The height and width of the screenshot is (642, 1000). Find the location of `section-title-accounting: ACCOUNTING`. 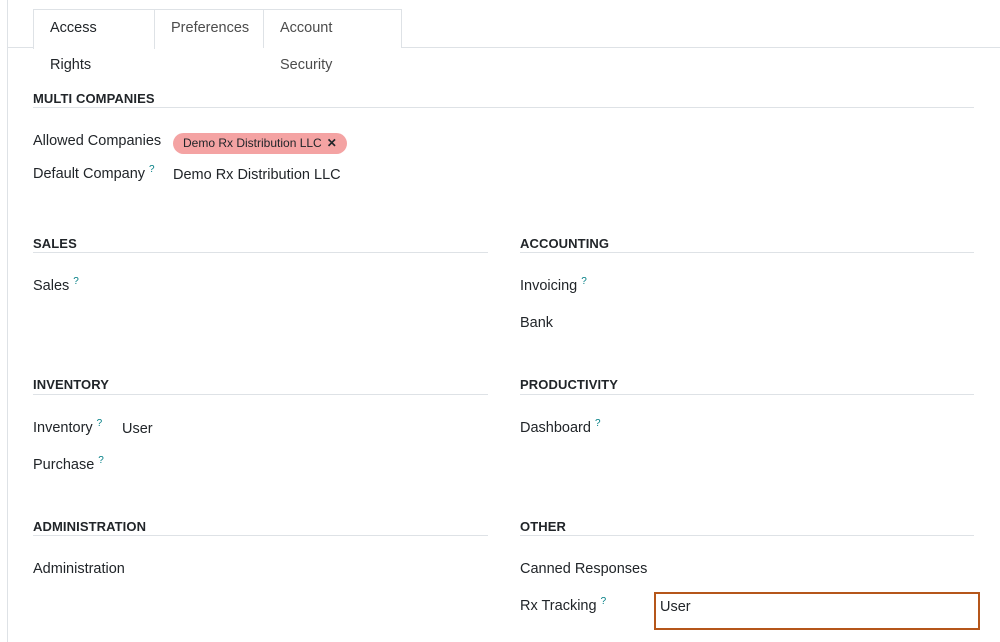

section-title-accounting: ACCOUNTING is located at coordinates (565, 243).